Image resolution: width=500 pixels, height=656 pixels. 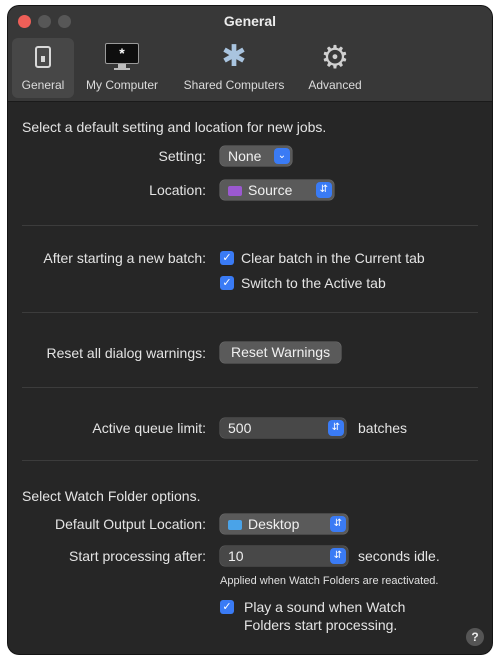 I want to click on location-label: Location:, so click(x=177, y=190).